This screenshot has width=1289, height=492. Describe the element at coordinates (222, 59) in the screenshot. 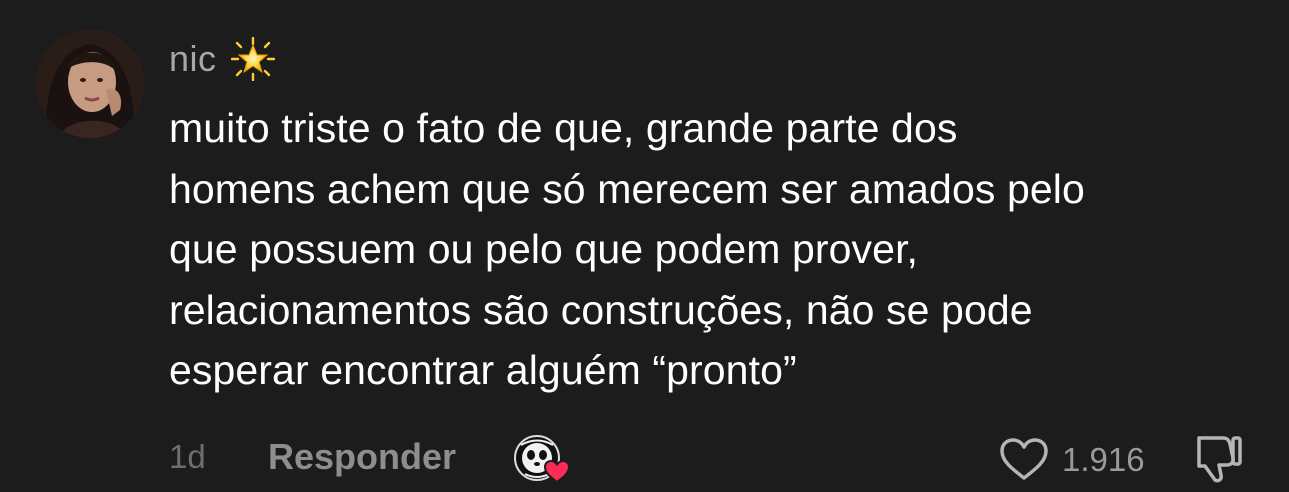

I see `username-row: nic` at that location.